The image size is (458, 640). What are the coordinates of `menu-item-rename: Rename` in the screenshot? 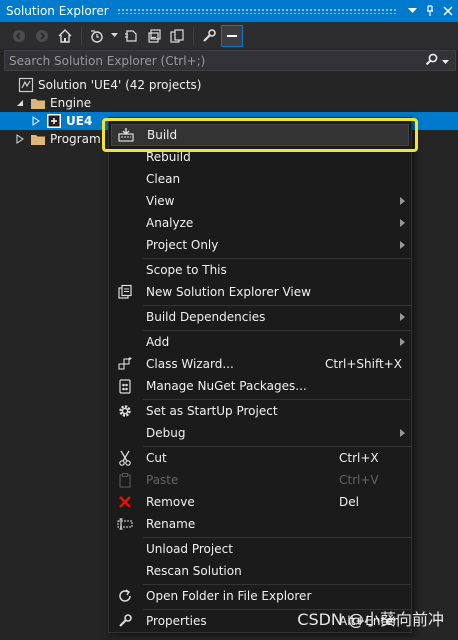 It's located at (260, 524).